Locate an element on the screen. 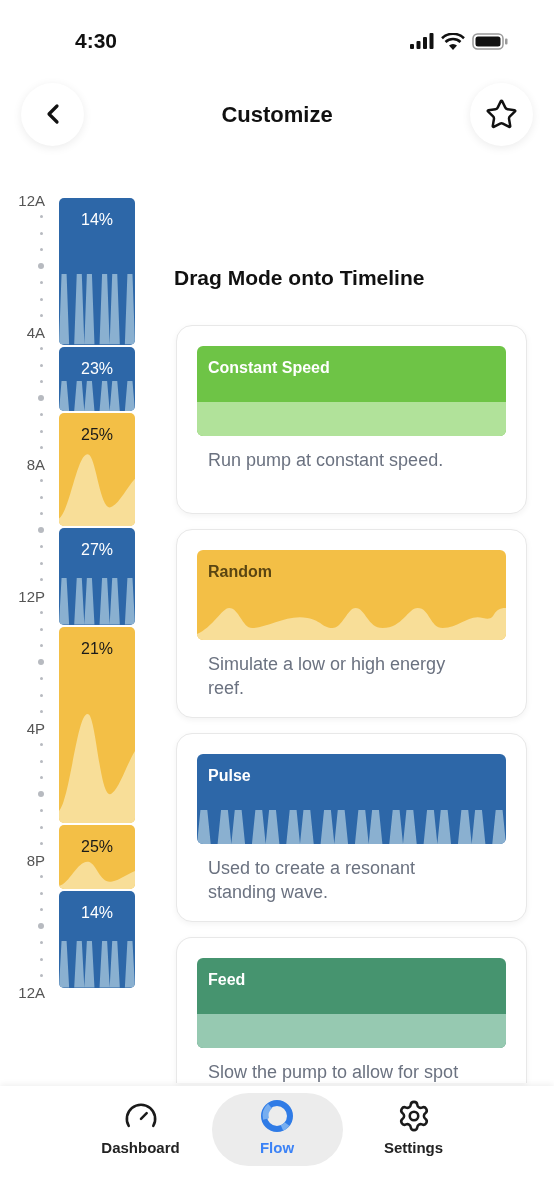 The image size is (554, 1200). mode-card: Constant Speed Run pump at constant speed. is located at coordinates (351, 419).